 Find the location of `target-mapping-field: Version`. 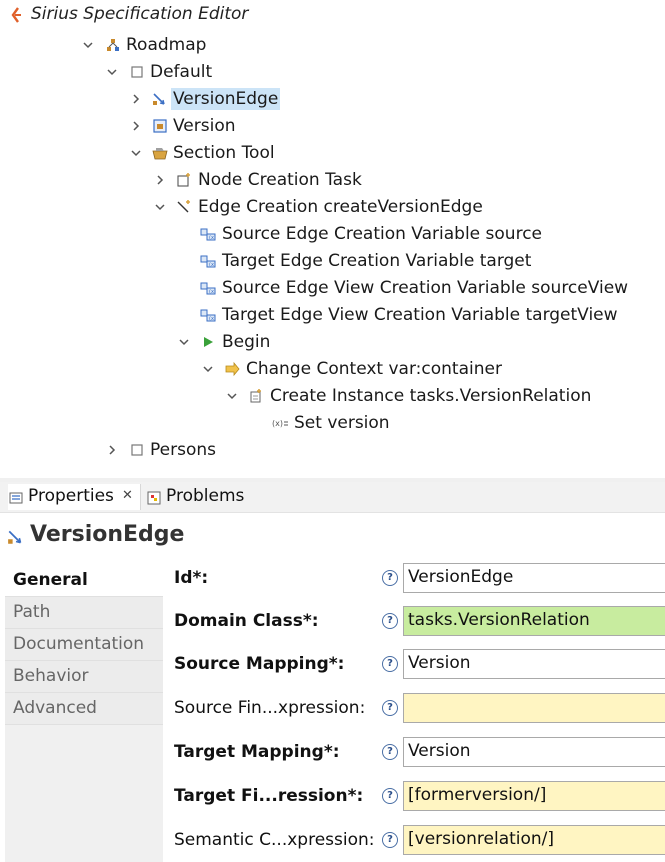

target-mapping-field: Version is located at coordinates (534, 752).